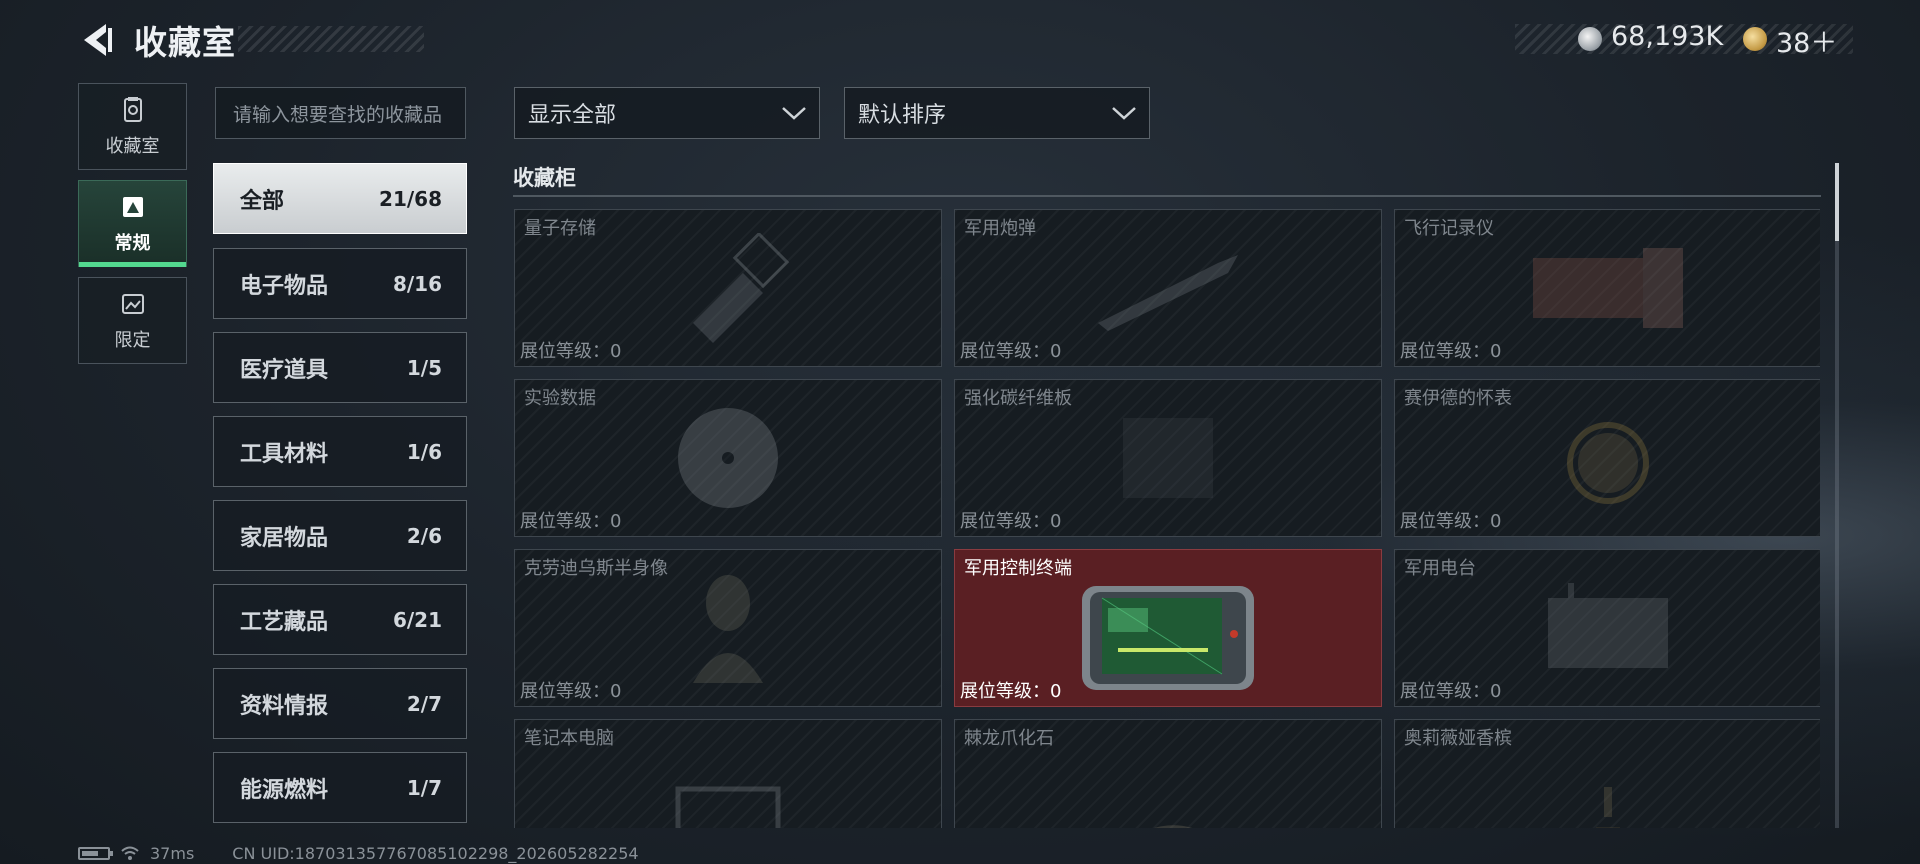 The width and height of the screenshot is (1920, 864). I want to click on category-count: 2/6, so click(424, 535).